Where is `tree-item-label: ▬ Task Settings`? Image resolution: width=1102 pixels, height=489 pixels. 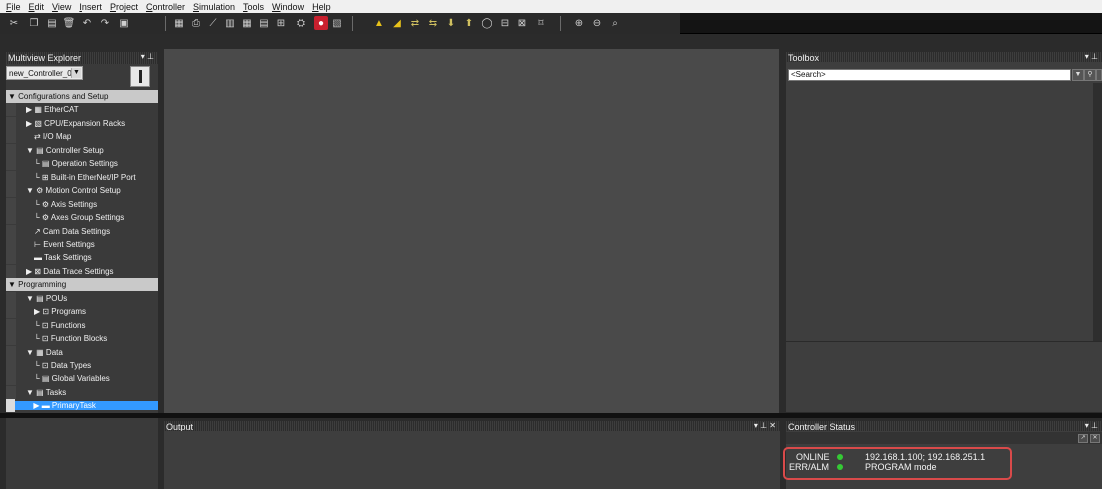 tree-item-label: ▬ Task Settings is located at coordinates (63, 258).